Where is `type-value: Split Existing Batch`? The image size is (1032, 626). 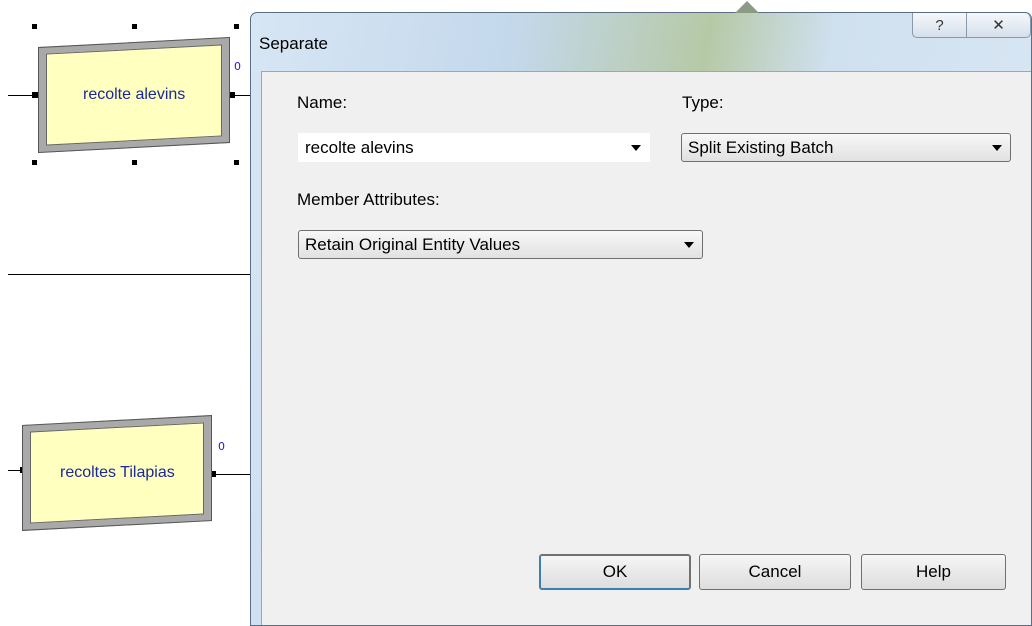 type-value: Split Existing Batch is located at coordinates (761, 147).